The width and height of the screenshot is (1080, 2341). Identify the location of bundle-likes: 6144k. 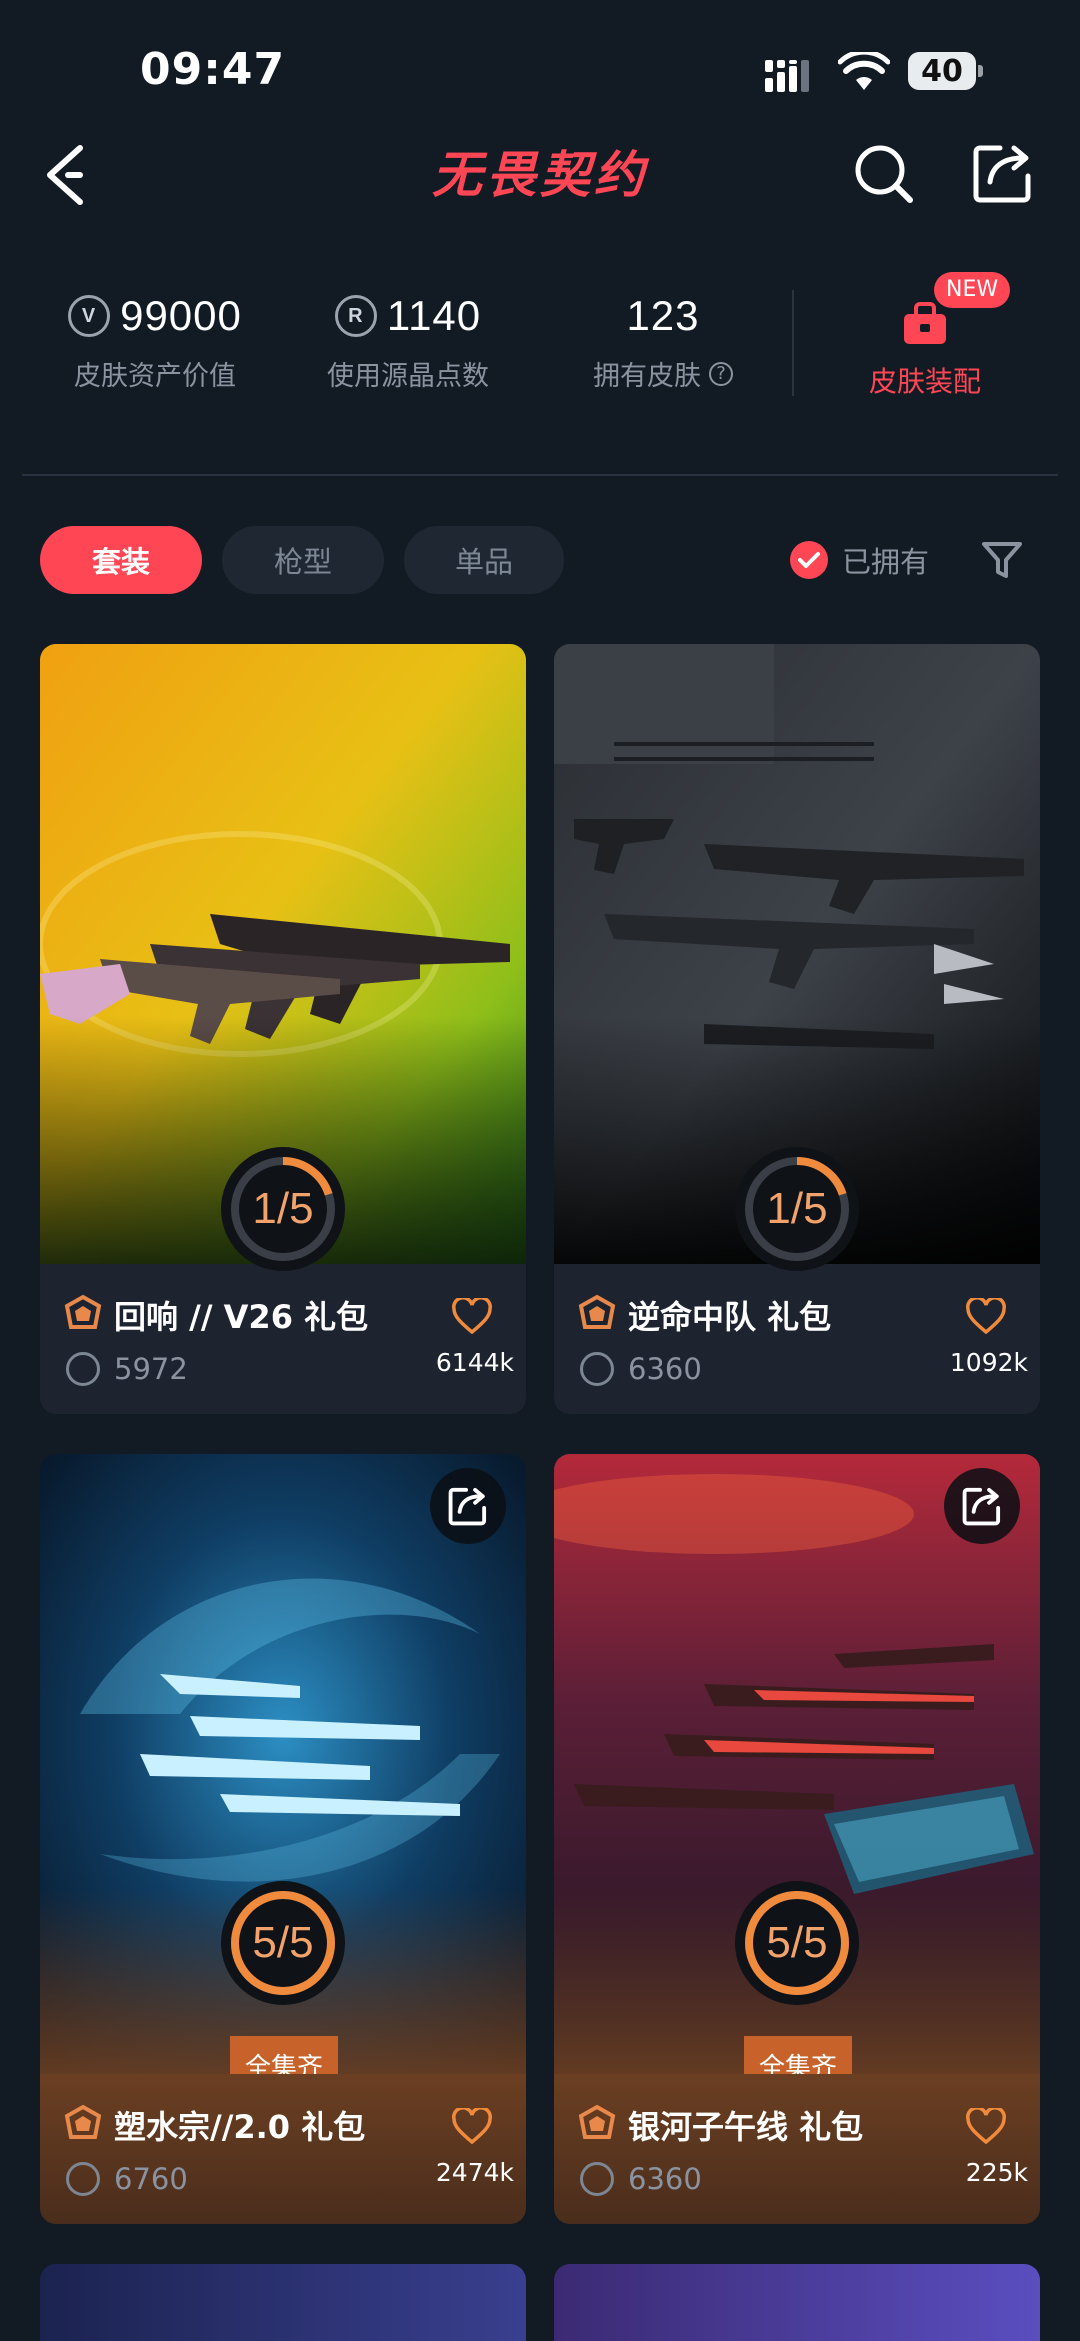
(474, 1362).